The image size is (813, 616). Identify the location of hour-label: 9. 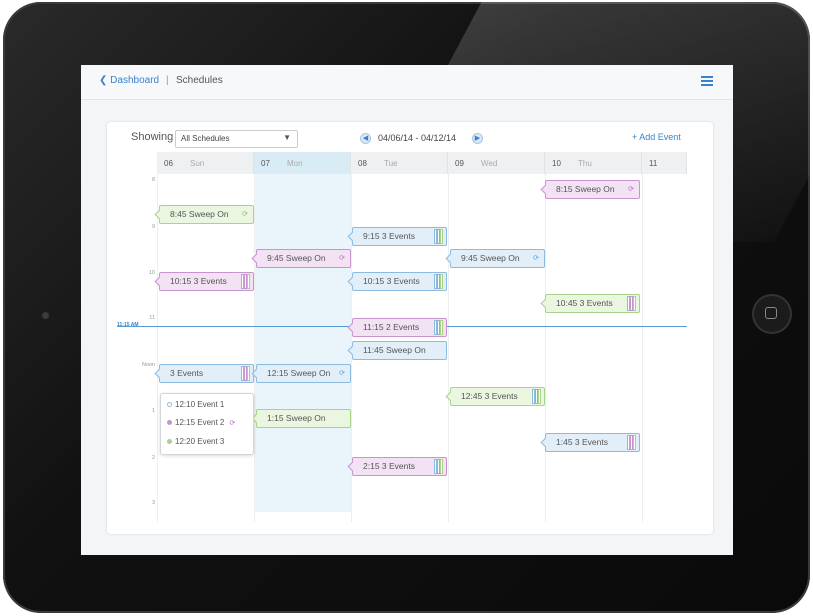
(153, 227).